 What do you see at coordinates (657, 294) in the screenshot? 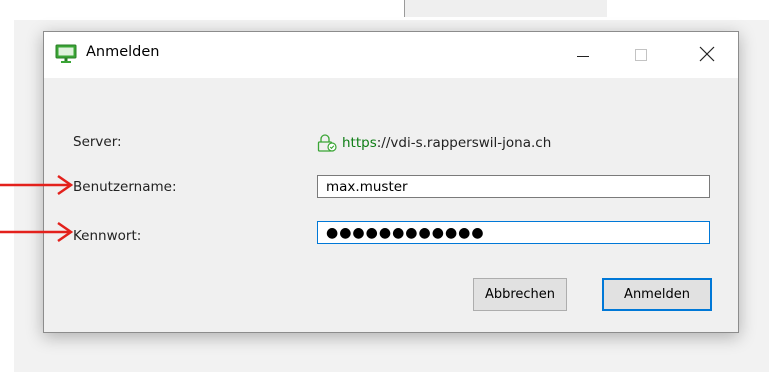
I see `login-button: Anmelden` at bounding box center [657, 294].